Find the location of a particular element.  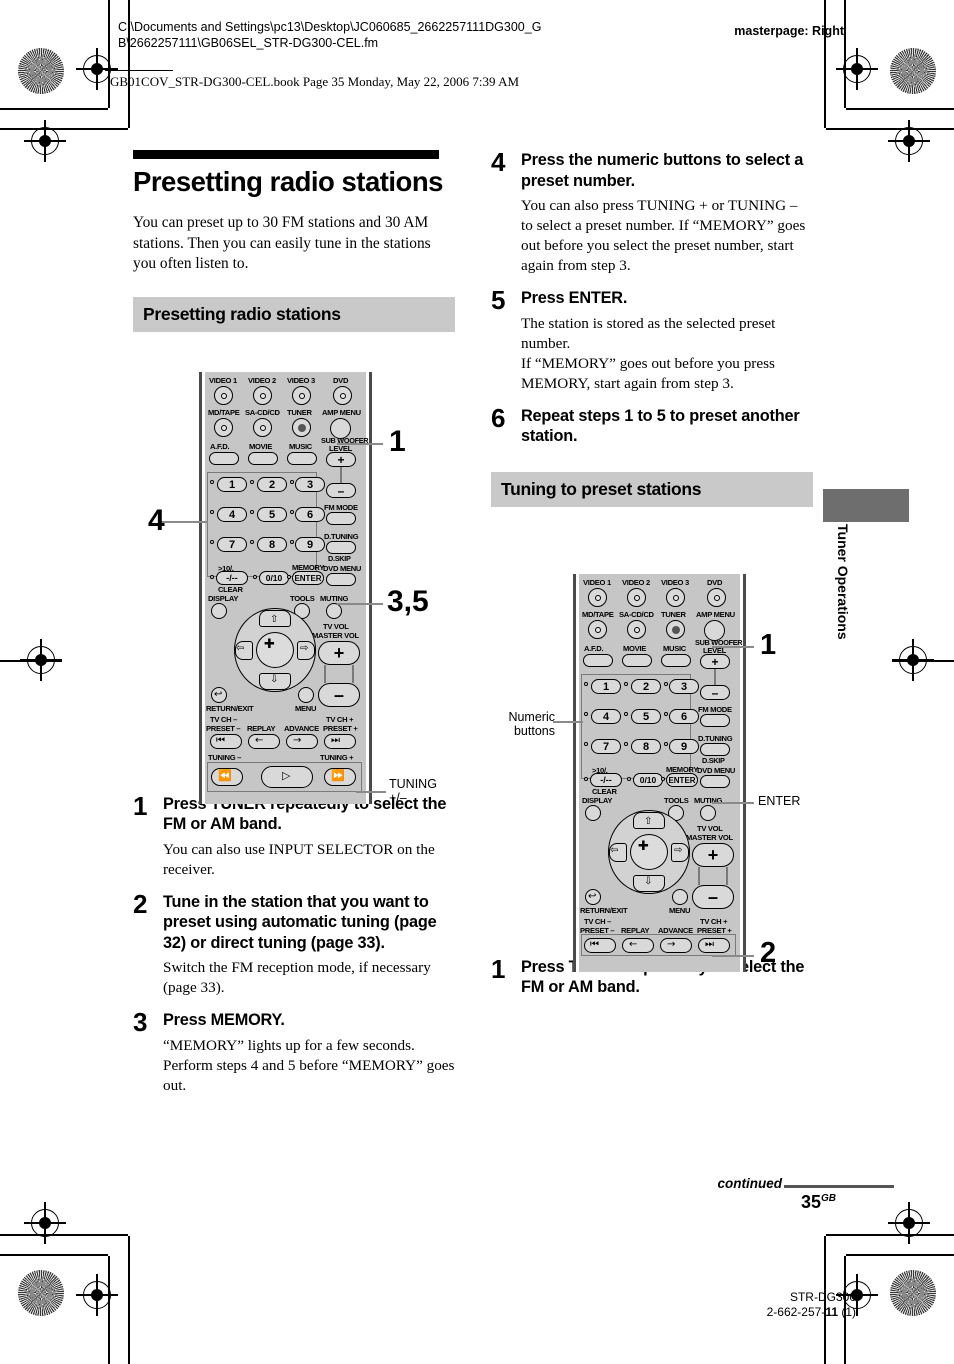

key-label-returnexit: RETURN/EXIT is located at coordinates (604, 910).